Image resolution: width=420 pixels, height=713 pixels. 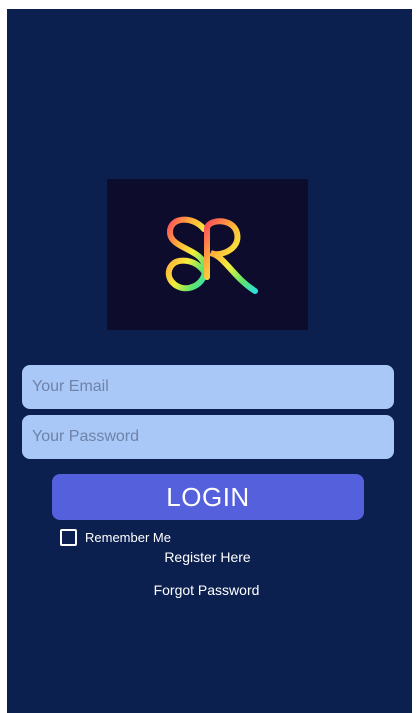 I want to click on app-logo, so click(x=207, y=254).